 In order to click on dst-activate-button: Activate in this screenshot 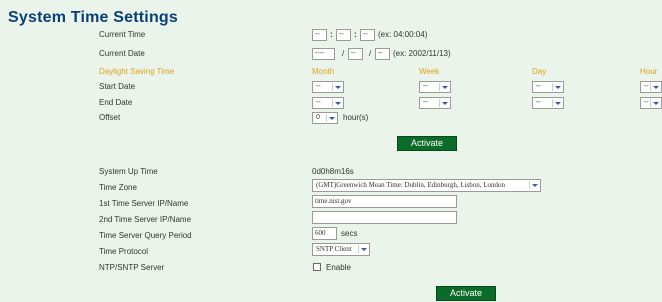, I will do `click(427, 143)`.